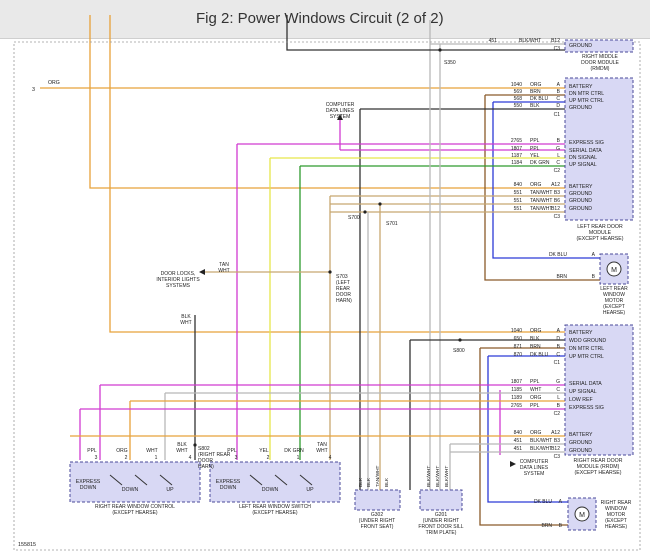 This screenshot has width=650, height=558. Describe the element at coordinates (518, 99) in the screenshot. I see `wire-number: 568` at that location.